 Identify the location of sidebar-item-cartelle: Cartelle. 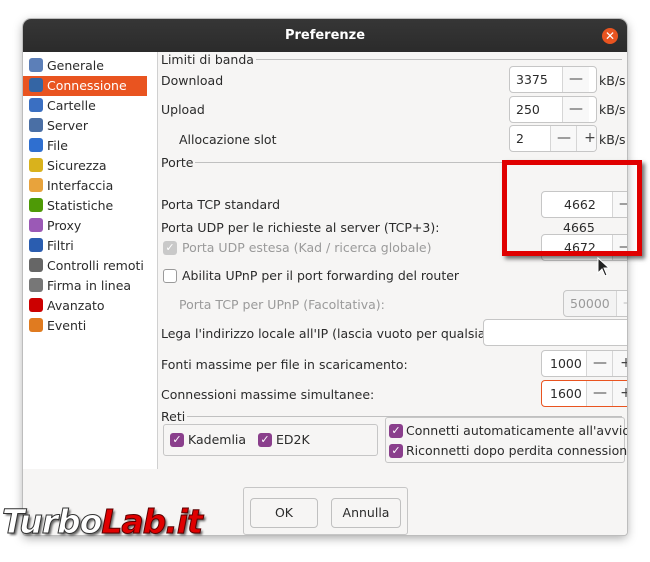
(90, 106).